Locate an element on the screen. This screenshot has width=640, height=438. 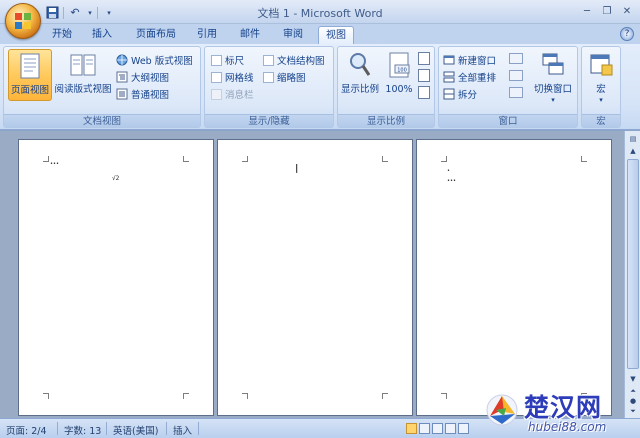
status-language: 英语(美国) is located at coordinates (135, 430).